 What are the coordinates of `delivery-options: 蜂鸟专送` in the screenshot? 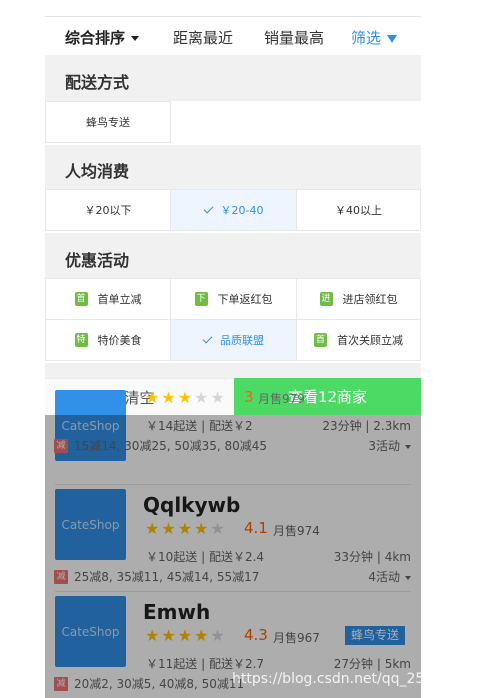 It's located at (233, 123).